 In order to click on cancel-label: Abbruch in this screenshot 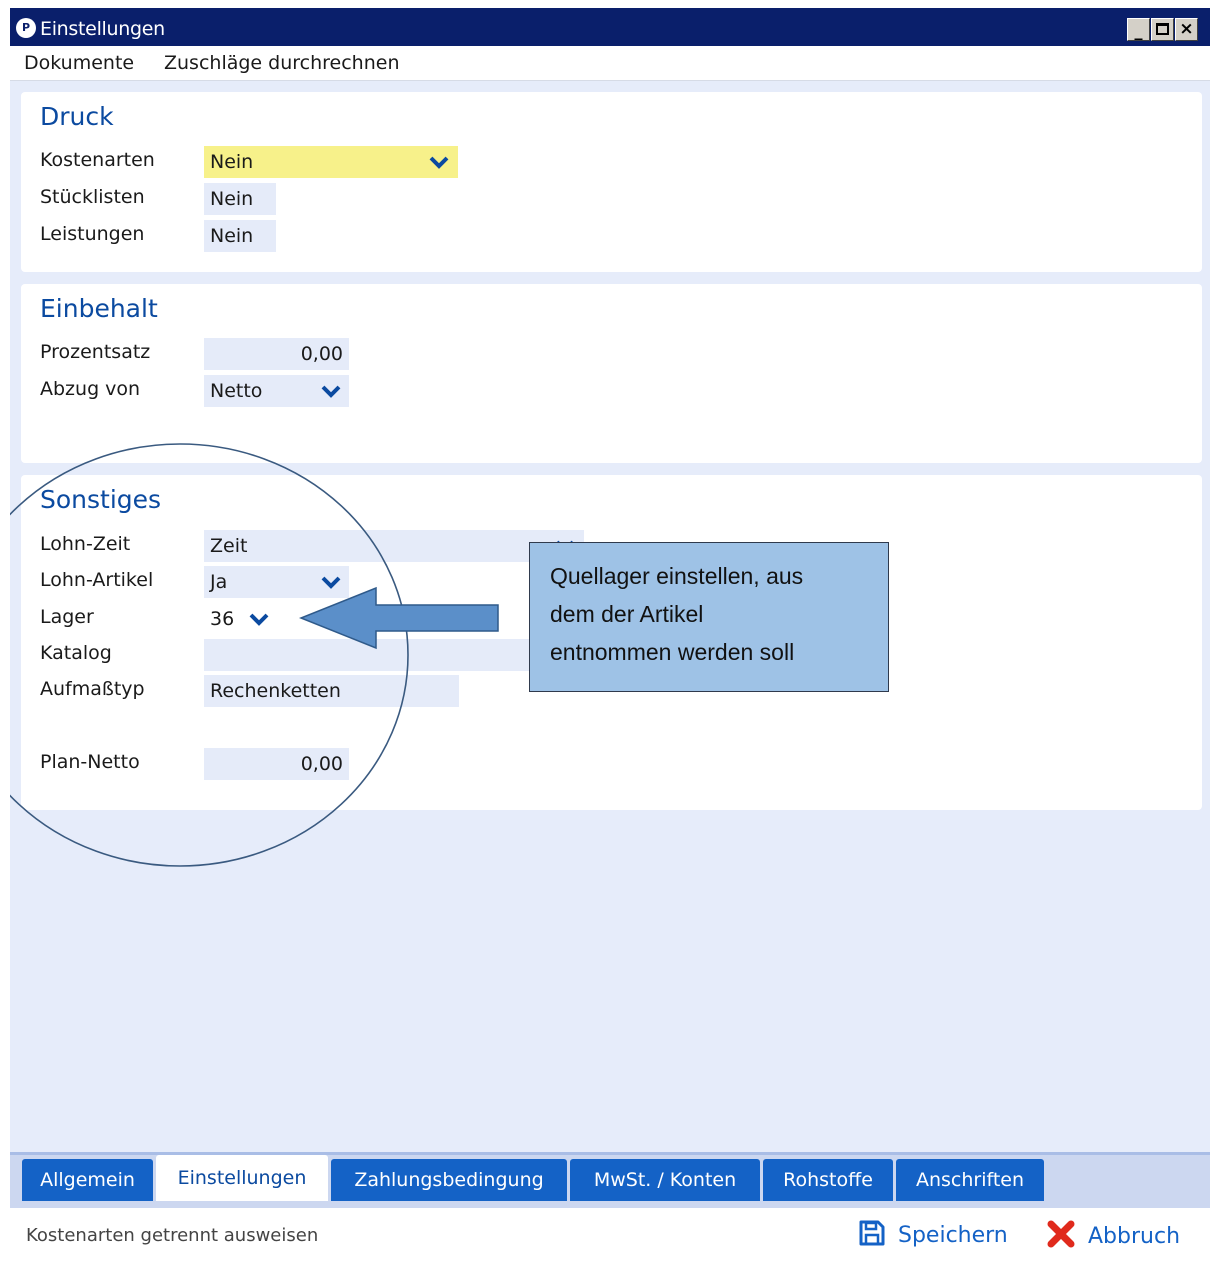, I will do `click(1134, 1236)`.